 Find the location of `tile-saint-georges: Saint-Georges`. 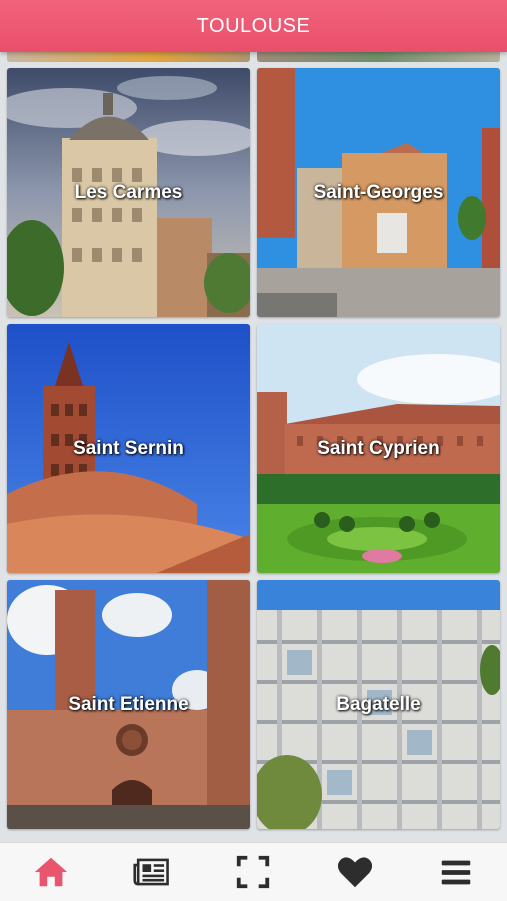

tile-saint-georges: Saint-Georges is located at coordinates (378, 192).